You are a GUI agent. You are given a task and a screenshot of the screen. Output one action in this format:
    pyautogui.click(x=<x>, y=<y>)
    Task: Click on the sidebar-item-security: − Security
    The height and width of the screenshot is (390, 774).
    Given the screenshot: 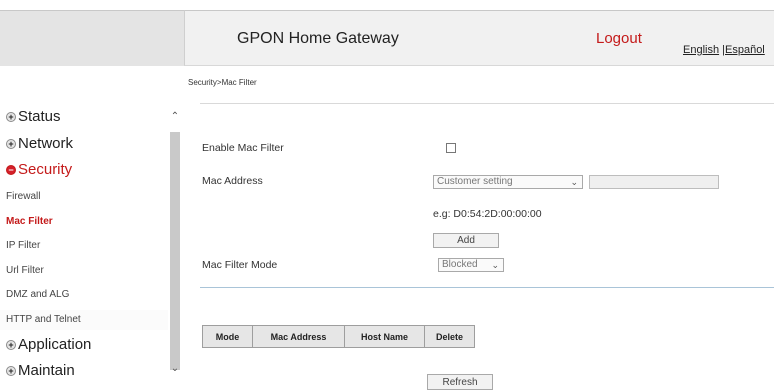 What is the action you would take?
    pyautogui.click(x=90, y=169)
    